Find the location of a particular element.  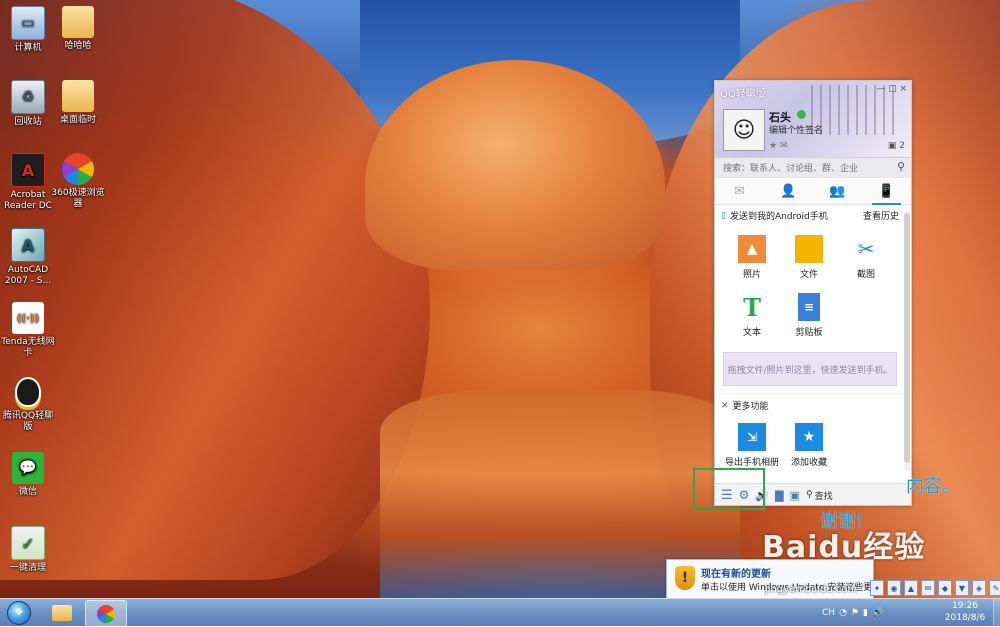

desktop-icon-label: Tenda无线网卡 is located at coordinates (28, 347).